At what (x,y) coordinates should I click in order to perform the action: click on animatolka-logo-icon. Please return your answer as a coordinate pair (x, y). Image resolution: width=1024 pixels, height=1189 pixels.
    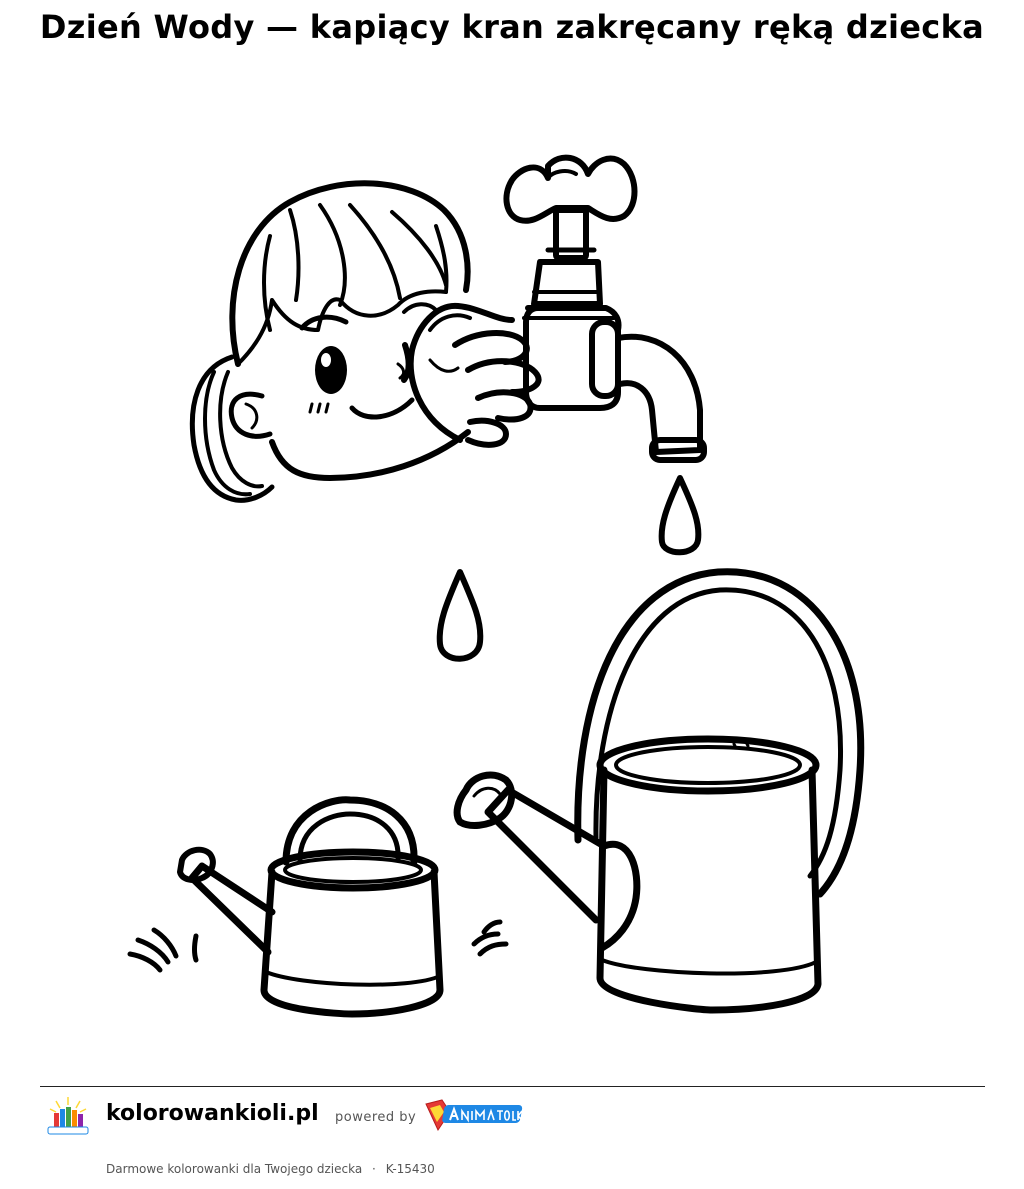
    Looking at the image, I should click on (476, 1115).